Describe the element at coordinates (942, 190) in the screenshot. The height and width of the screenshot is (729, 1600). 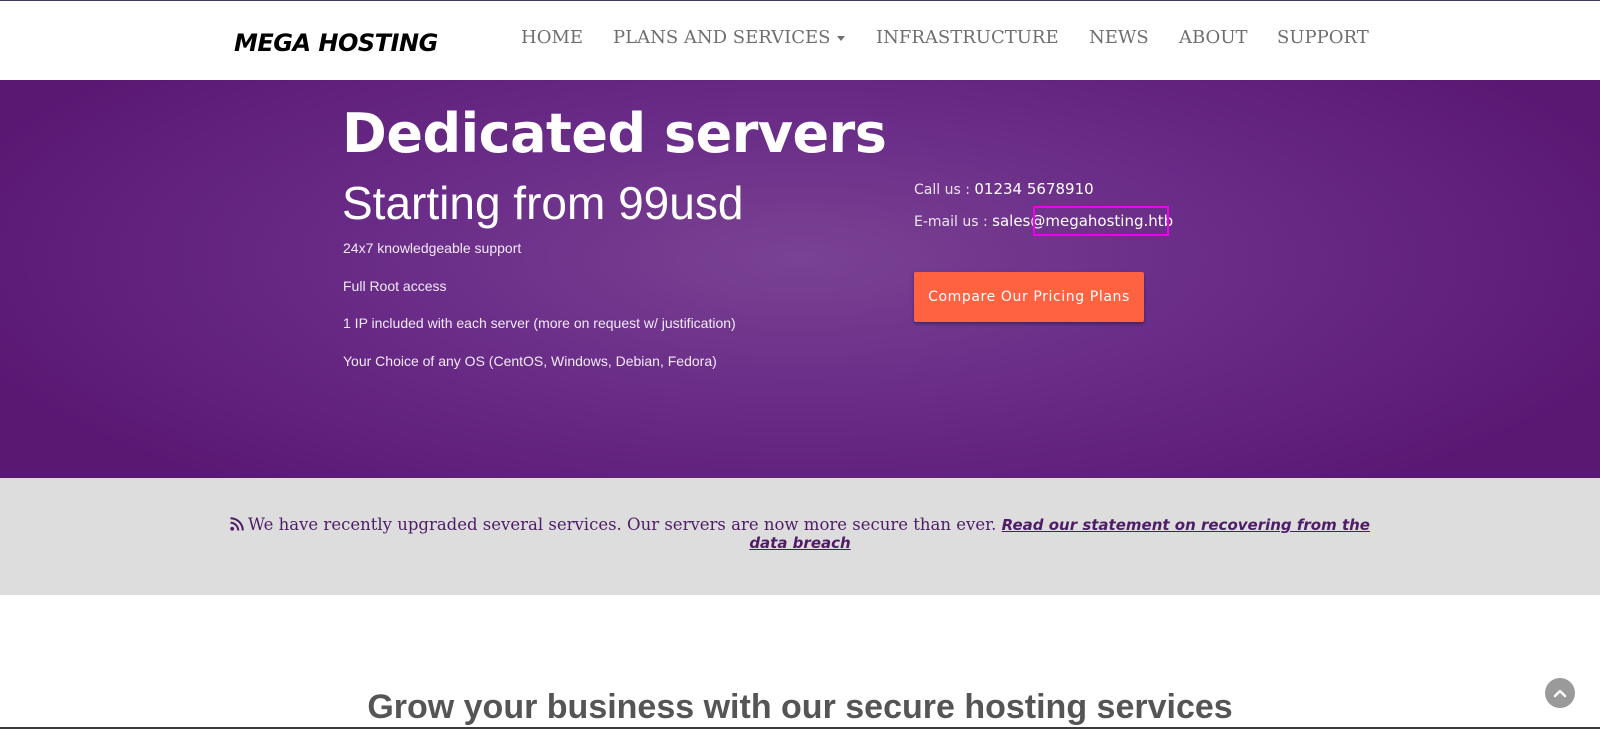
I see `phone-label: Call us :` at that location.